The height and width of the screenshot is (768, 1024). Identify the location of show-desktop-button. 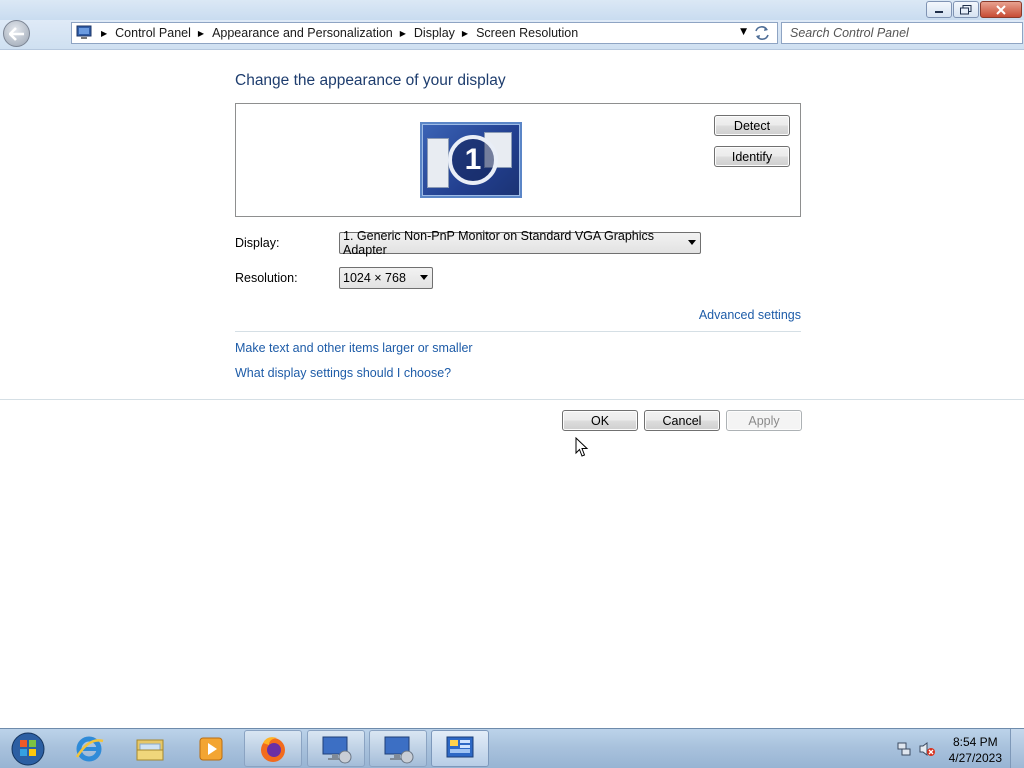
(1017, 748).